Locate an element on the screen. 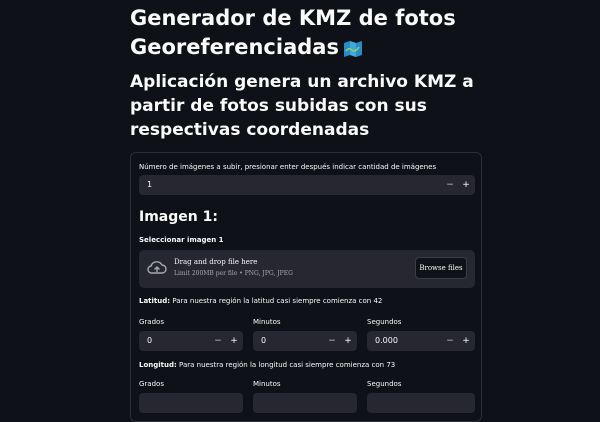  latitude-degrees-decrement-button: − is located at coordinates (218, 341).